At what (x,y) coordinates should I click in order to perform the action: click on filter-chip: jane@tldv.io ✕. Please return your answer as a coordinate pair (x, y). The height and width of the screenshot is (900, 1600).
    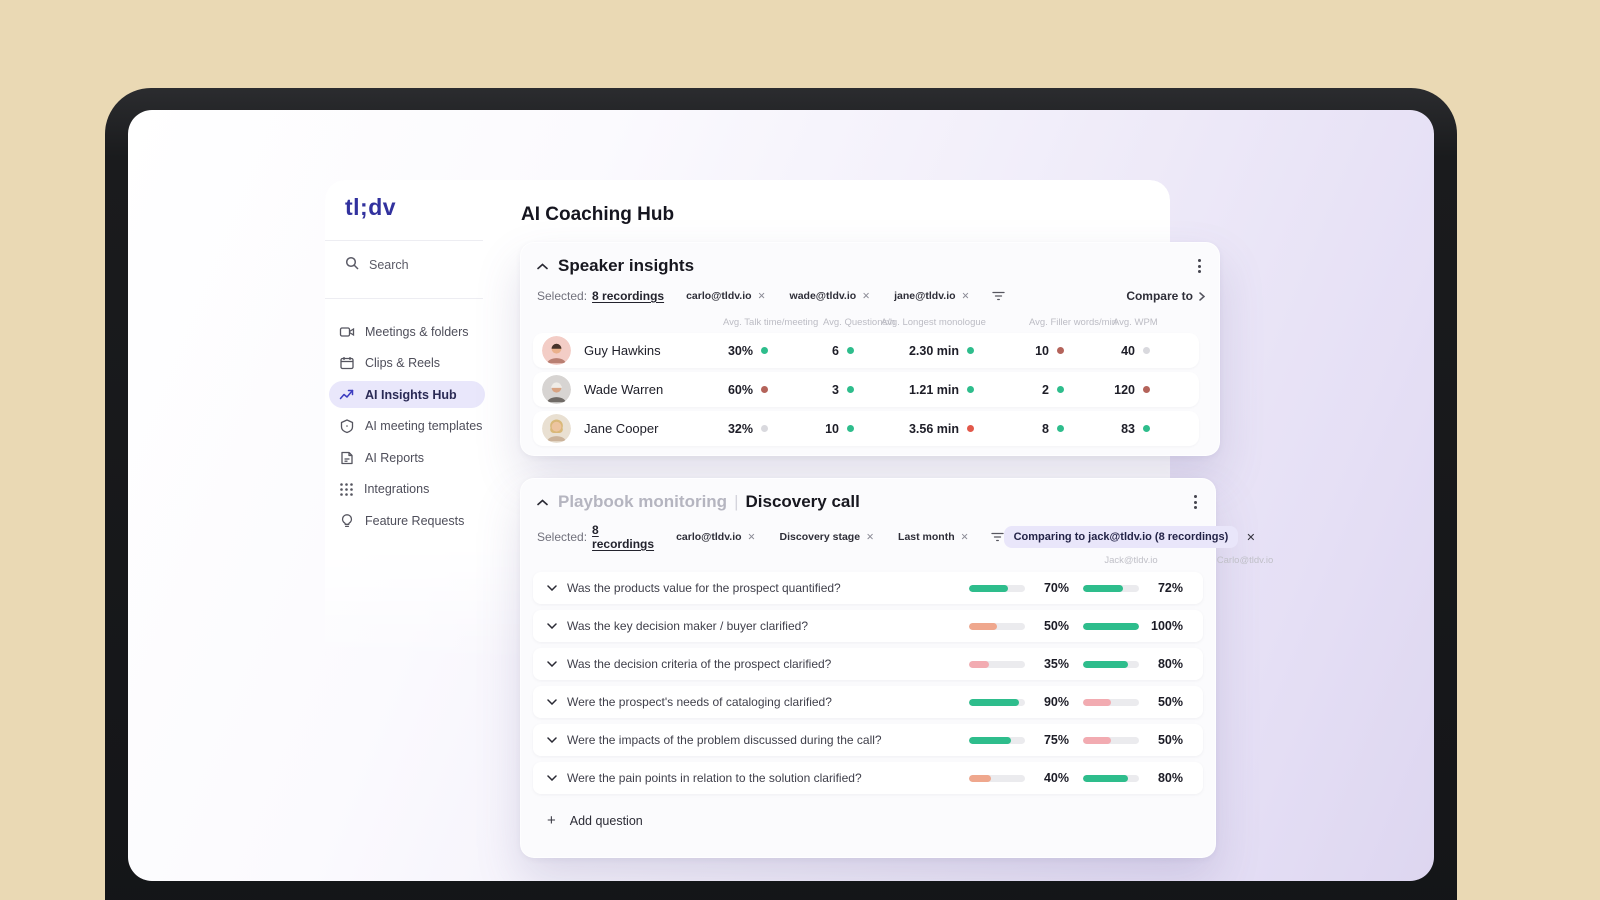
    Looking at the image, I should click on (931, 296).